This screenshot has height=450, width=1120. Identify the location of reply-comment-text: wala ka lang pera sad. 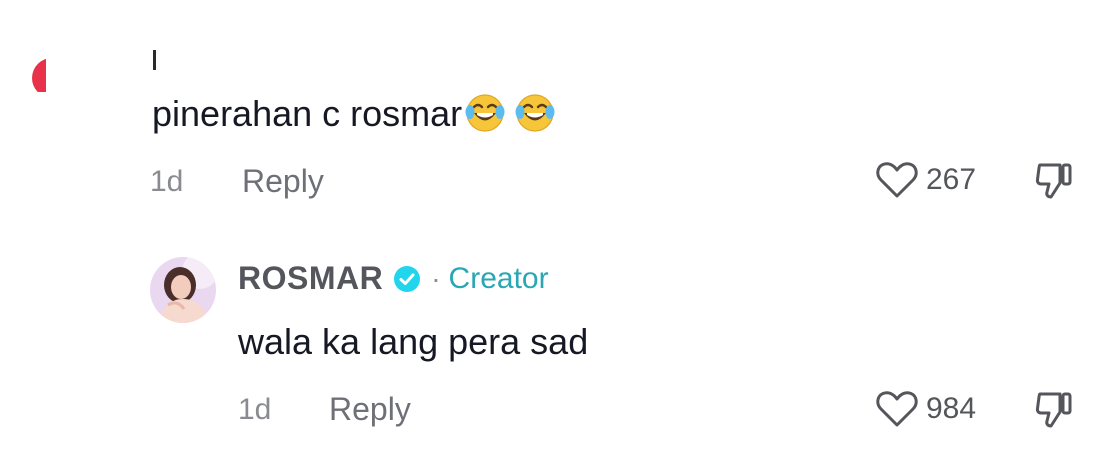
(413, 341).